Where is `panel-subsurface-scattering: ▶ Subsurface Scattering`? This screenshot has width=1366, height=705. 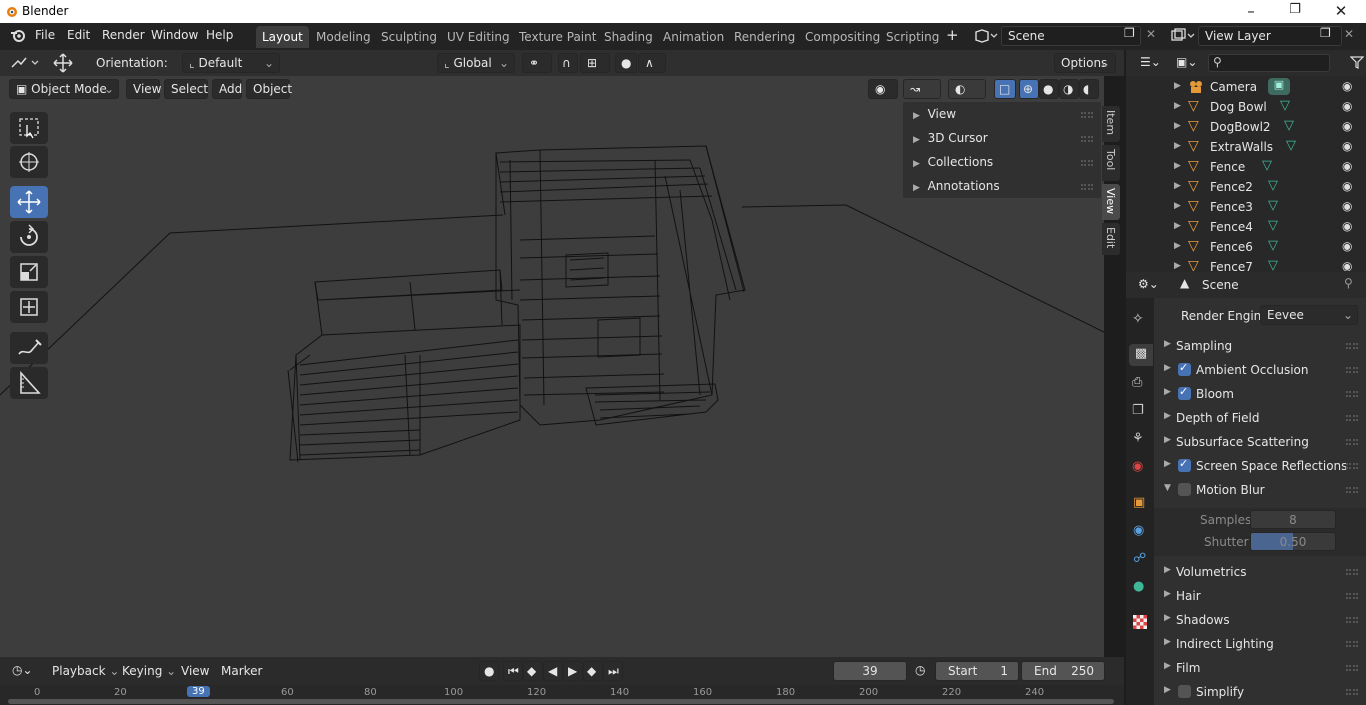 panel-subsurface-scattering: ▶ Subsurface Scattering is located at coordinates (1260, 442).